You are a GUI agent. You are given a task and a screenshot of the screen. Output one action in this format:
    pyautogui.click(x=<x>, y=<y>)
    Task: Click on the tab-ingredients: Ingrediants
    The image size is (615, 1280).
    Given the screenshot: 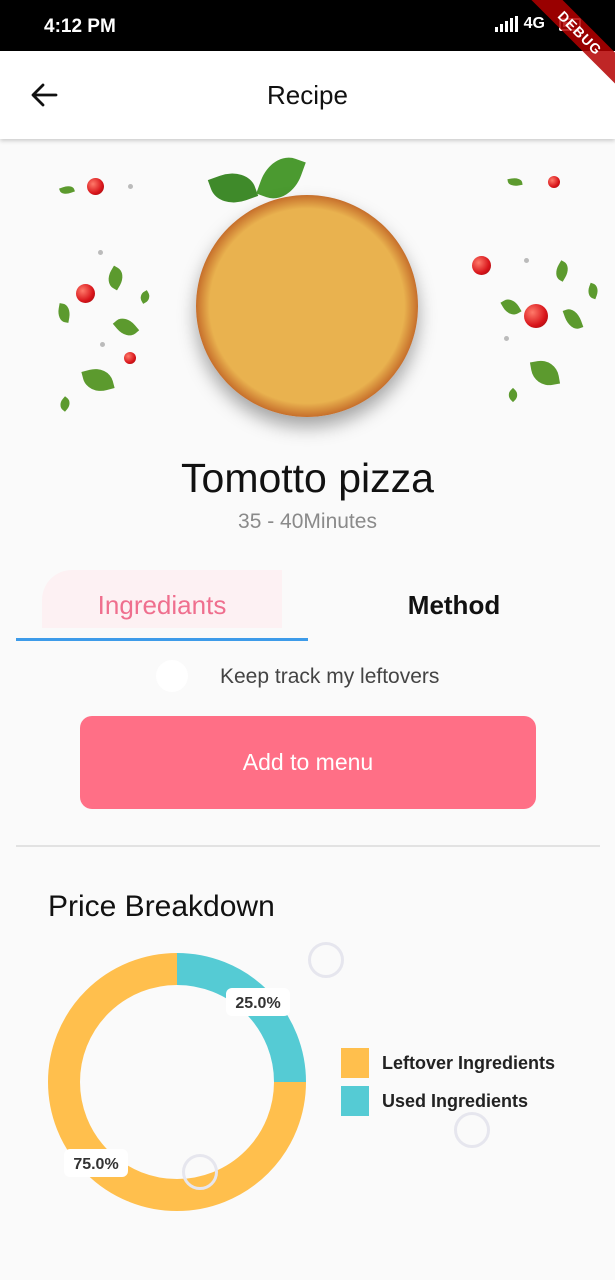 What is the action you would take?
    pyautogui.click(x=162, y=605)
    